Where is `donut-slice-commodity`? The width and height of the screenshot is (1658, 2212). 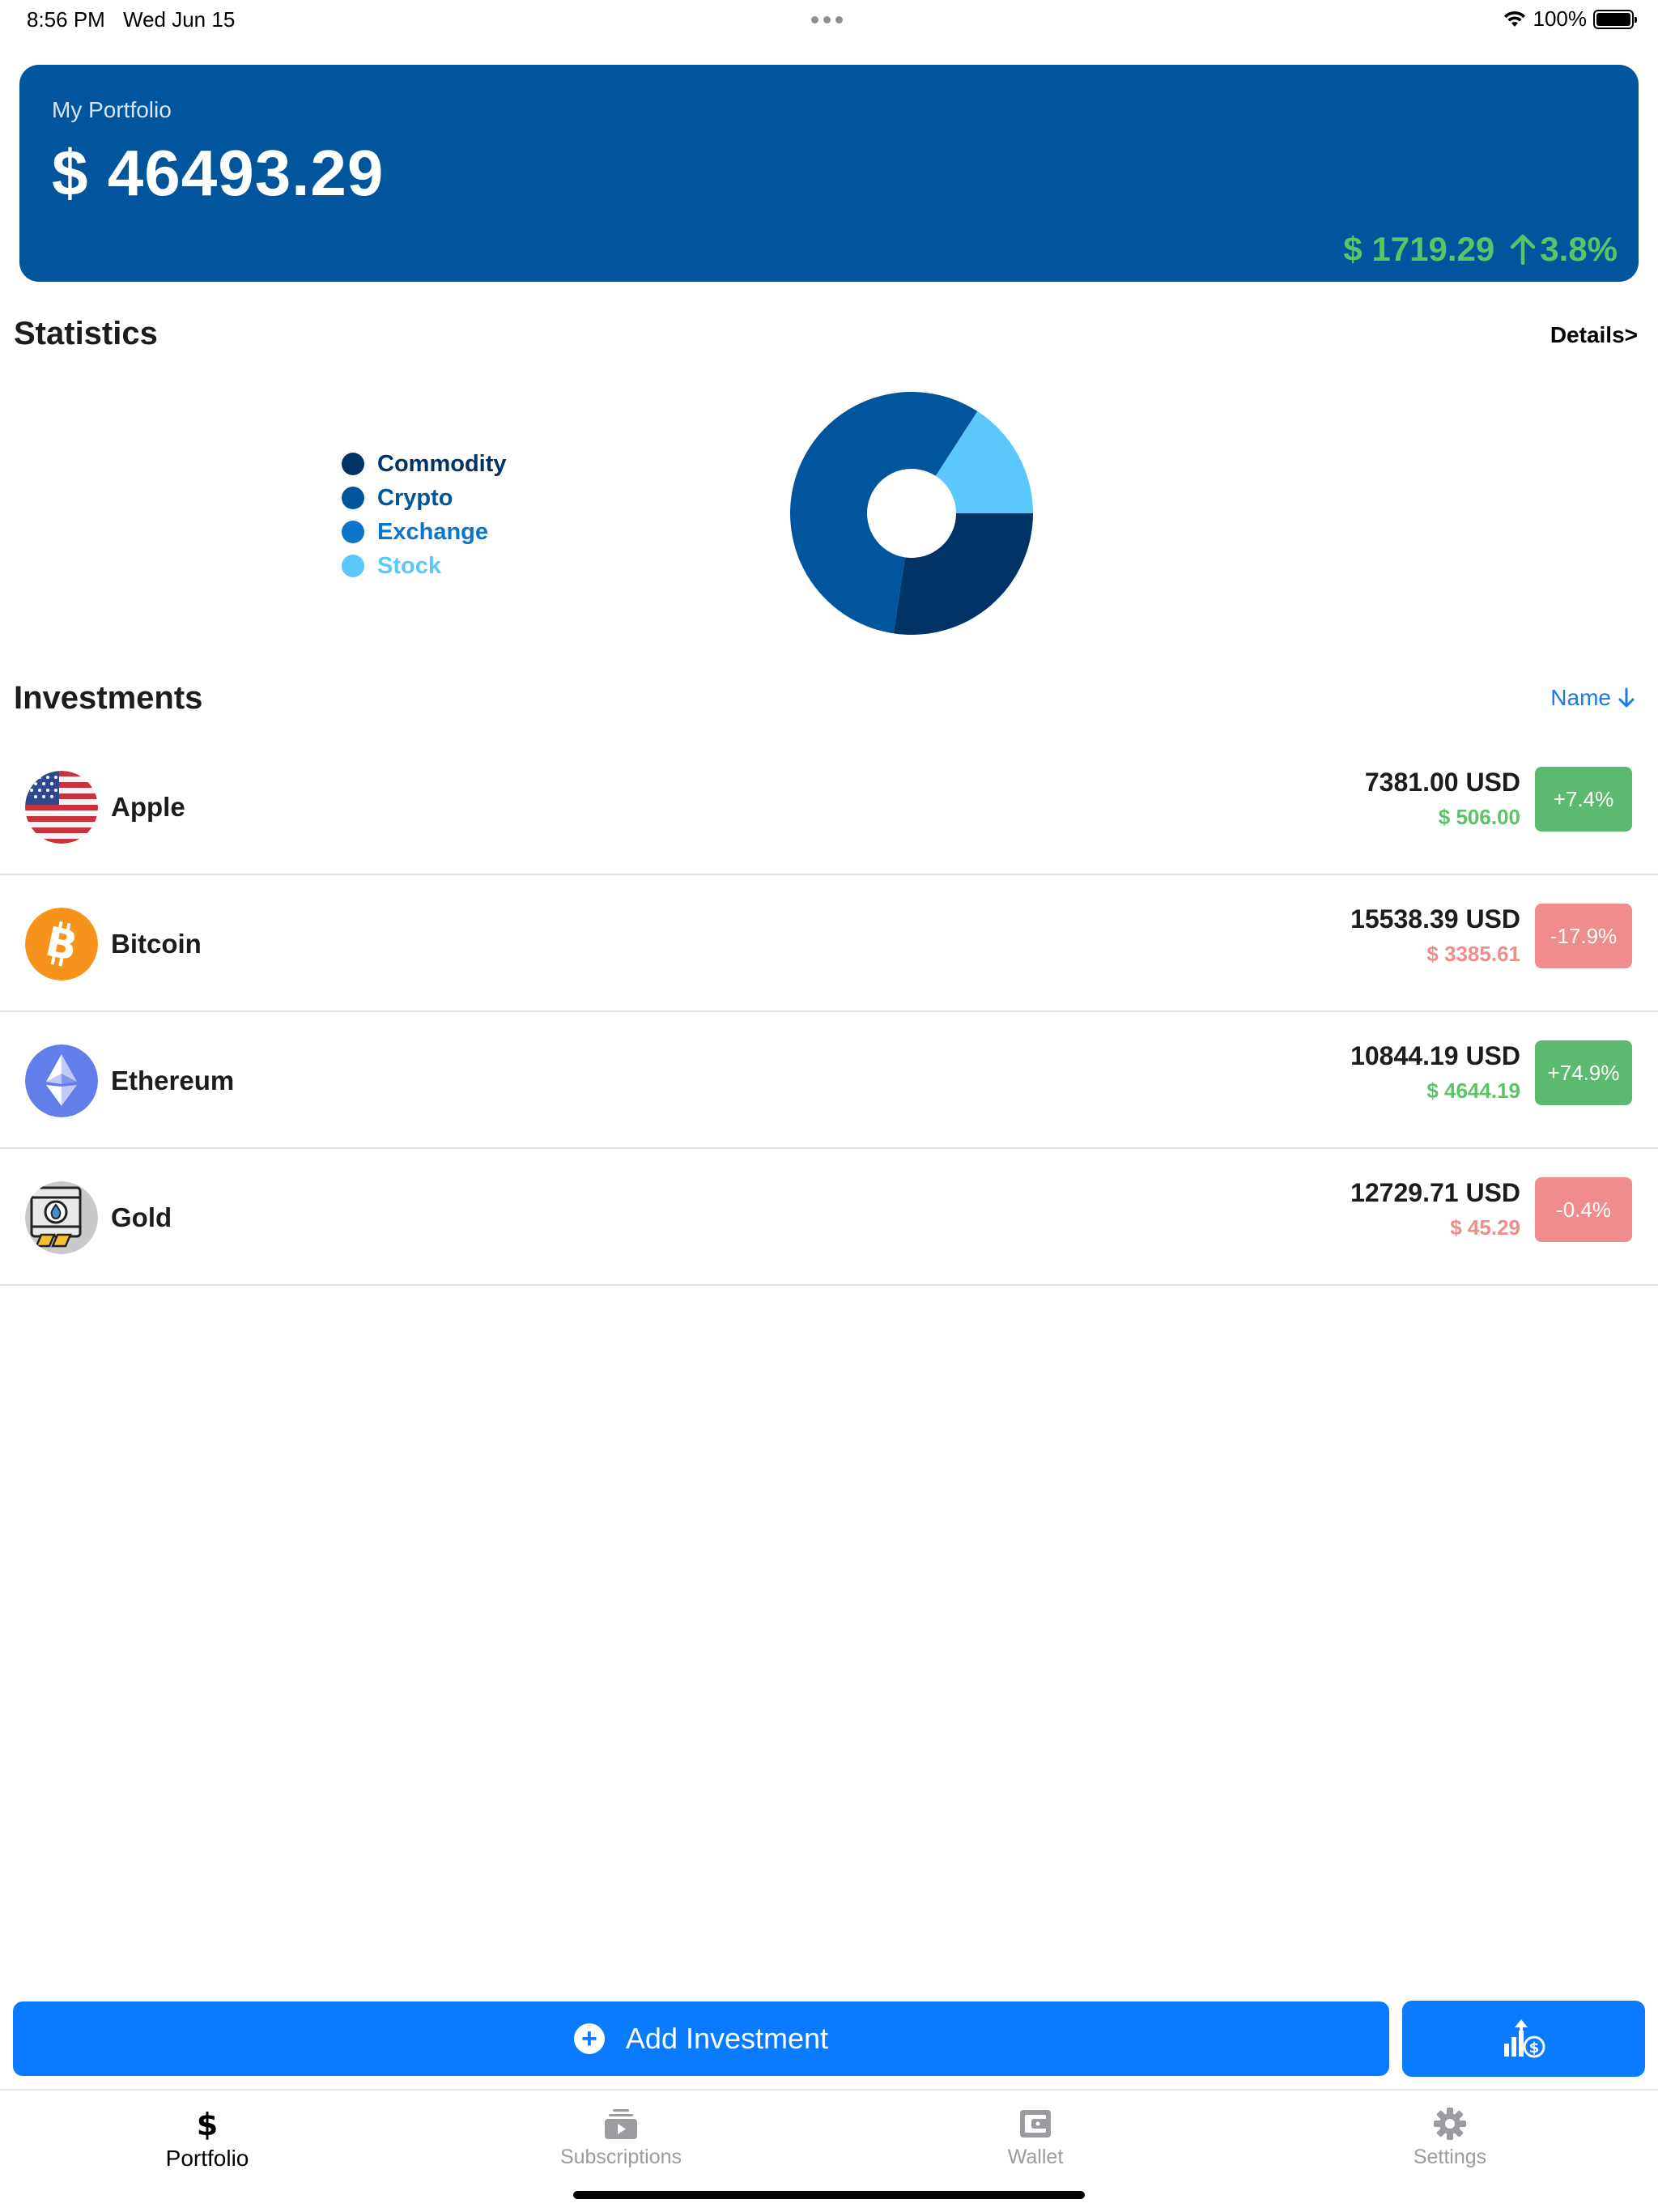
donut-slice-commodity is located at coordinates (963, 574).